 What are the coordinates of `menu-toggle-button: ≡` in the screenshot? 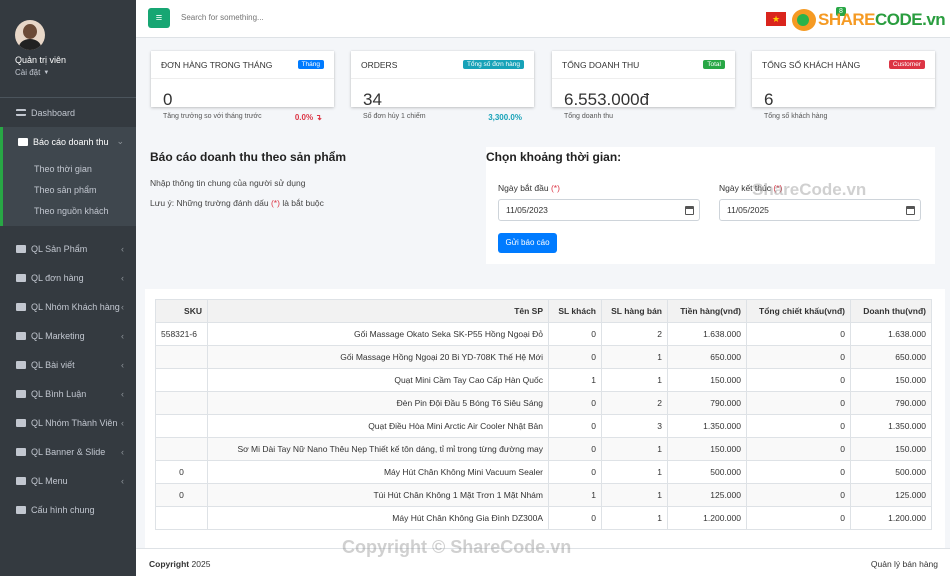 It's located at (159, 18).